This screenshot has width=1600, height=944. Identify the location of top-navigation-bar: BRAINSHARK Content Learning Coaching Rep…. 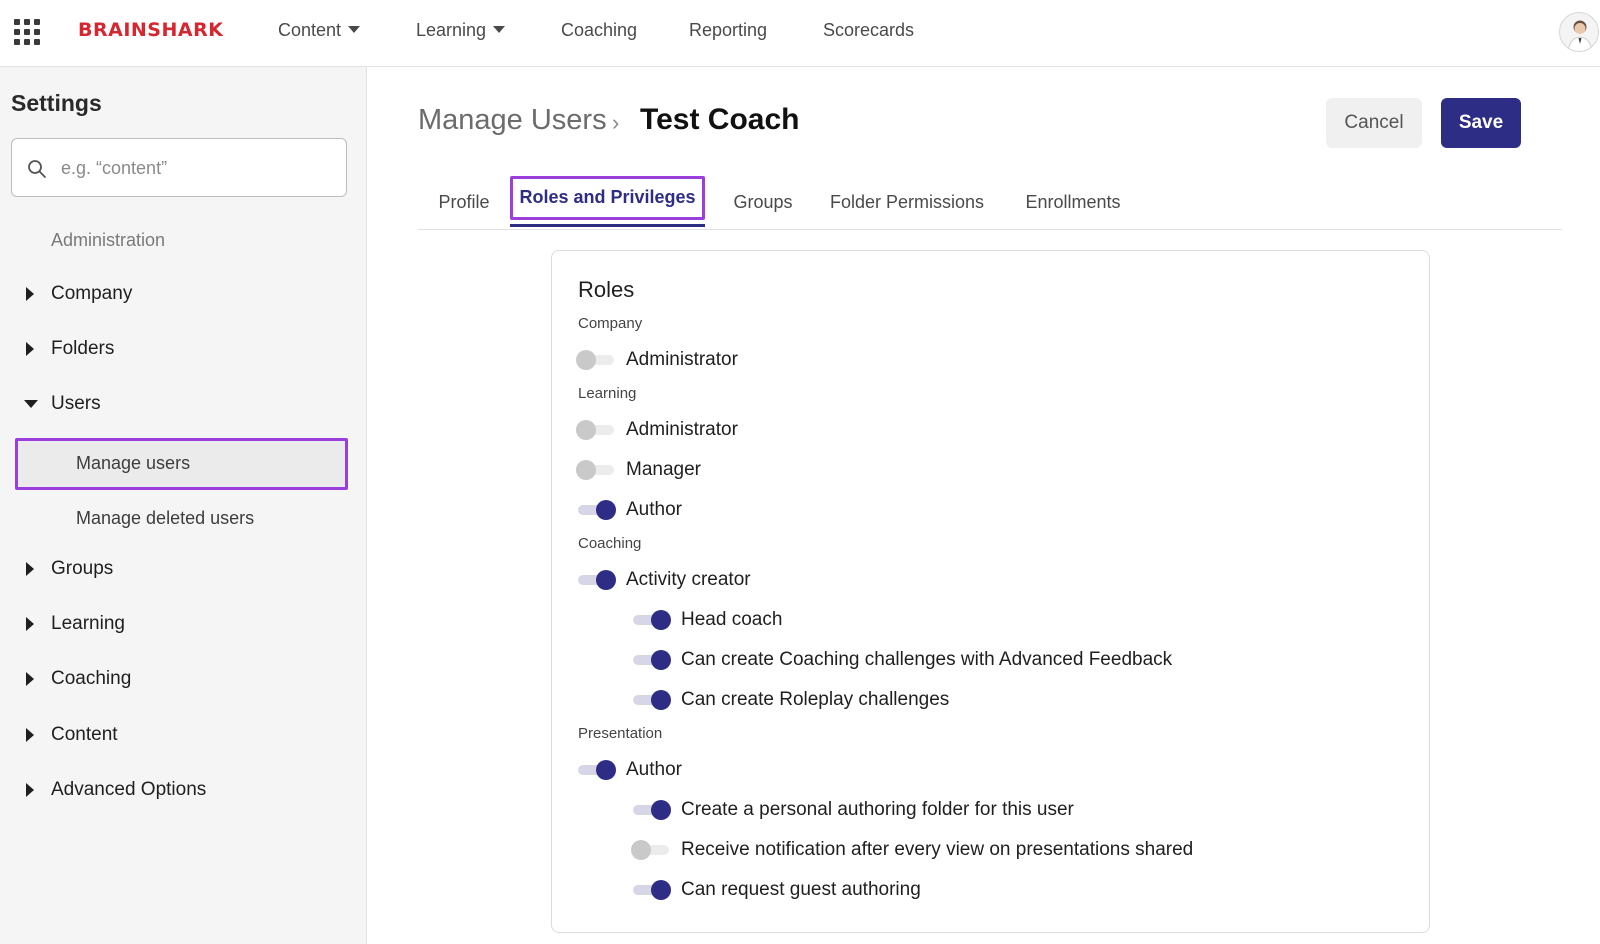
(800, 33).